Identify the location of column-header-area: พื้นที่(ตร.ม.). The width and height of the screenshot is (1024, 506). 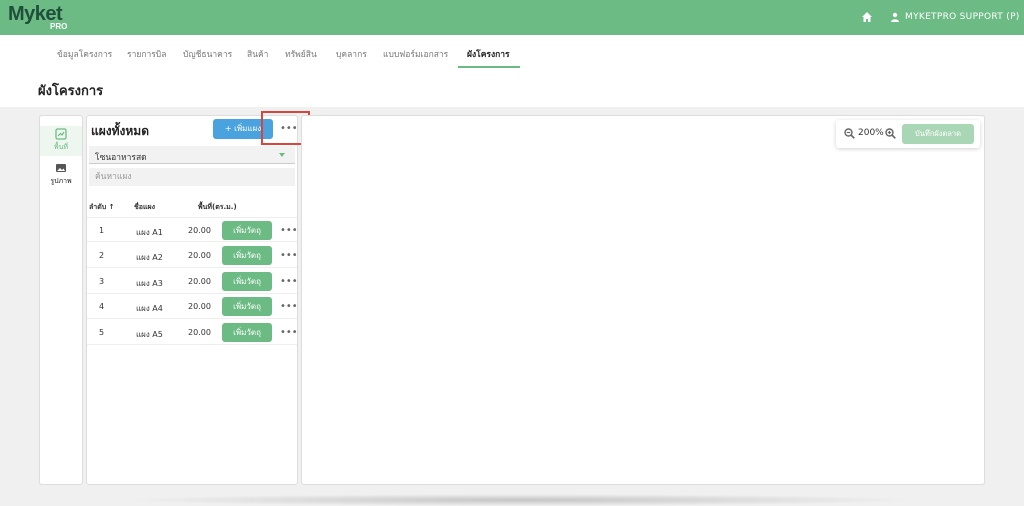
(217, 207).